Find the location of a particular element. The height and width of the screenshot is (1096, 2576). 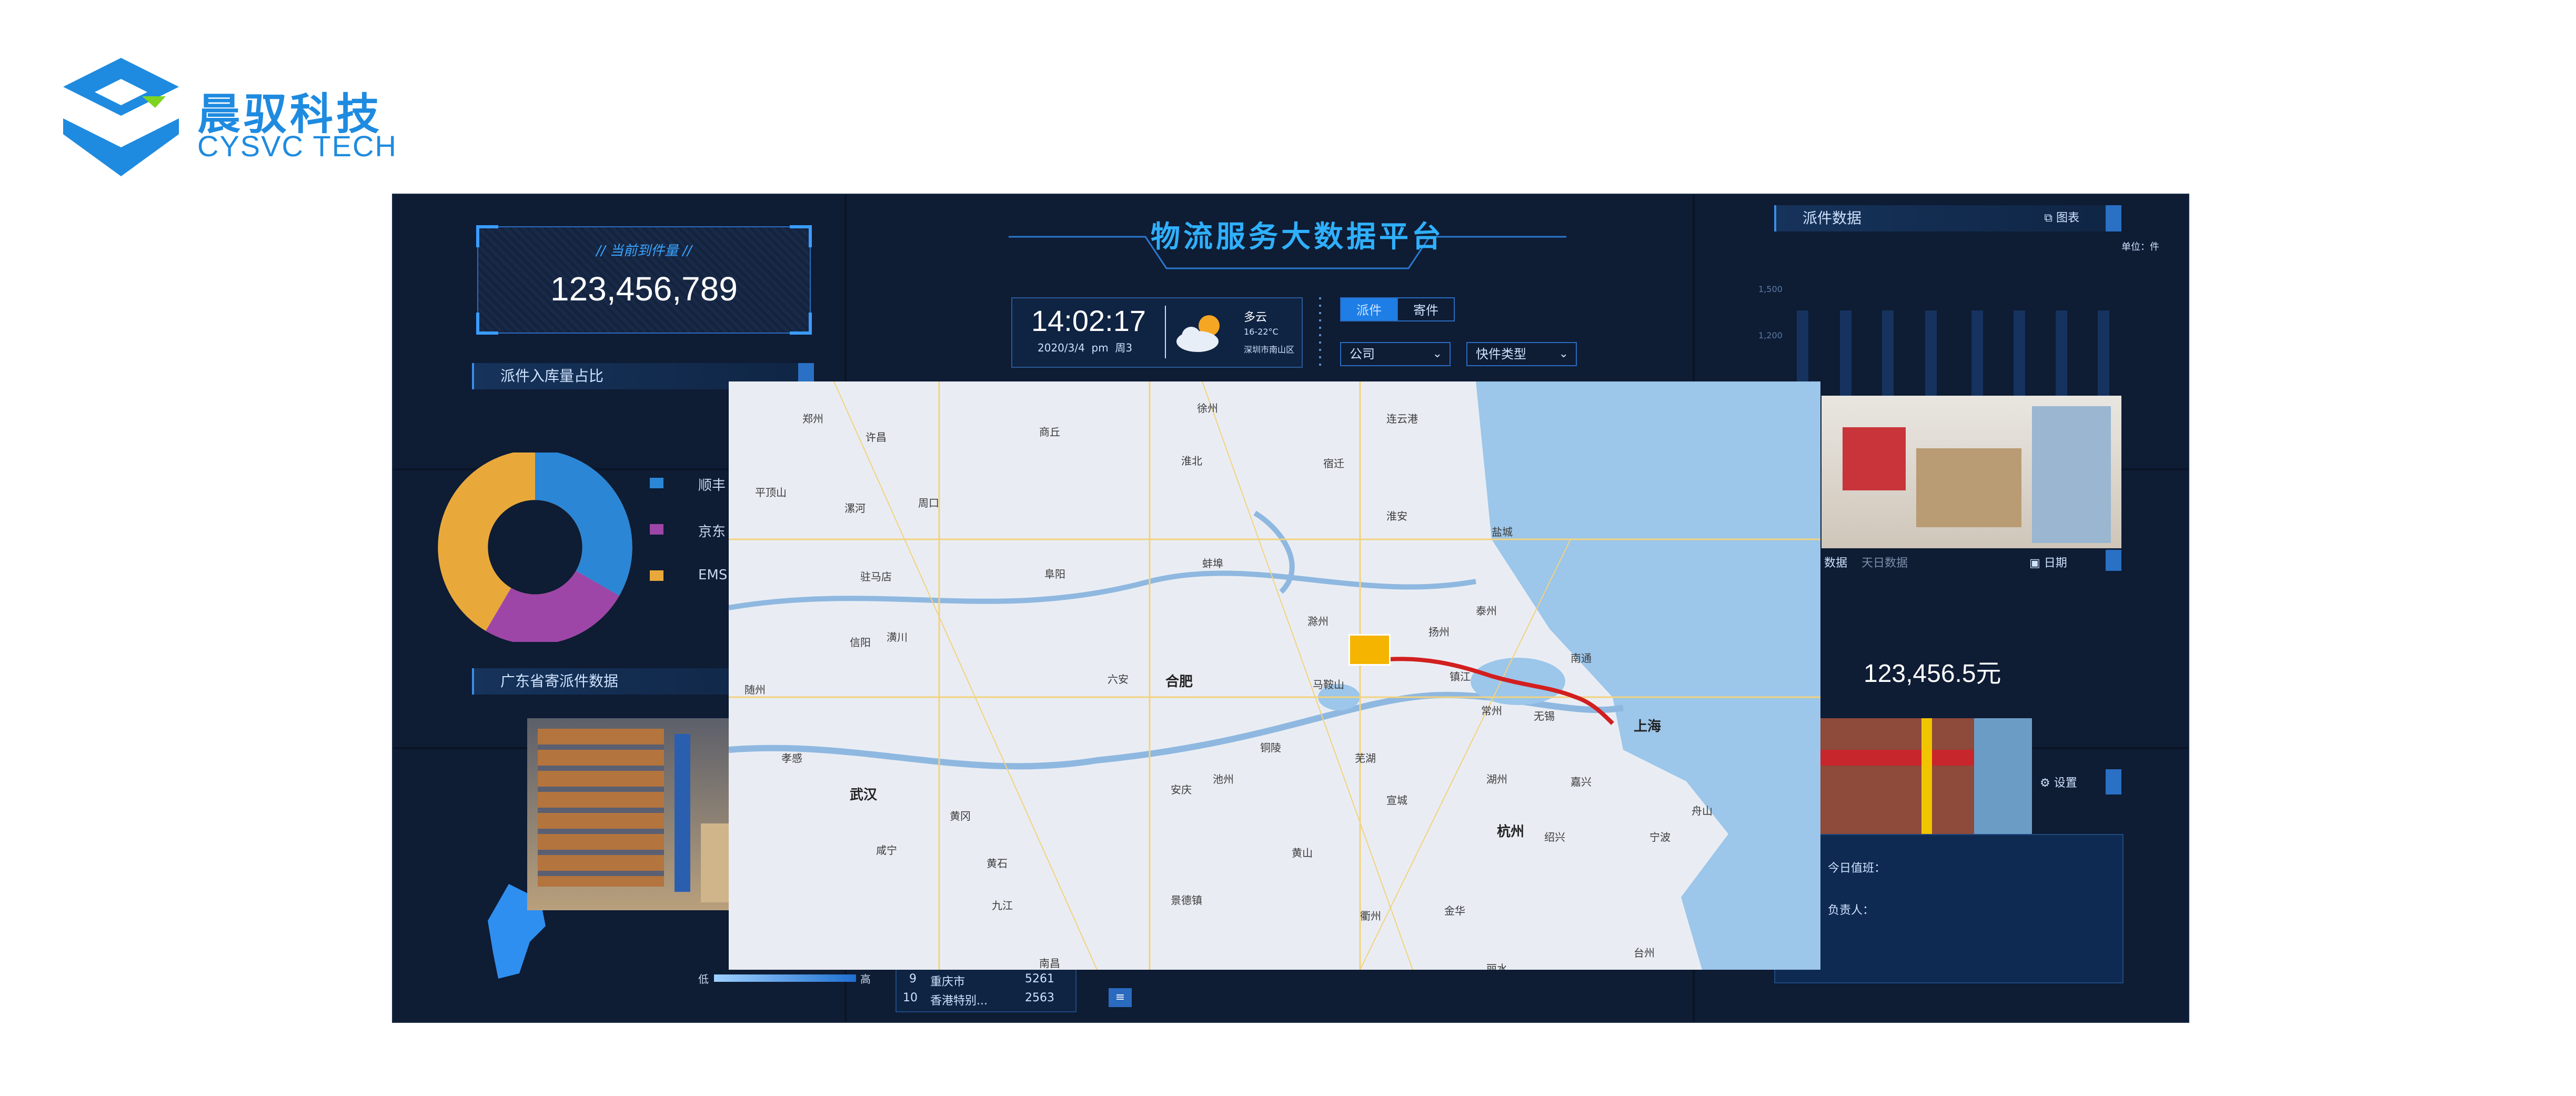

legend-label-ems: EMS is located at coordinates (713, 575).